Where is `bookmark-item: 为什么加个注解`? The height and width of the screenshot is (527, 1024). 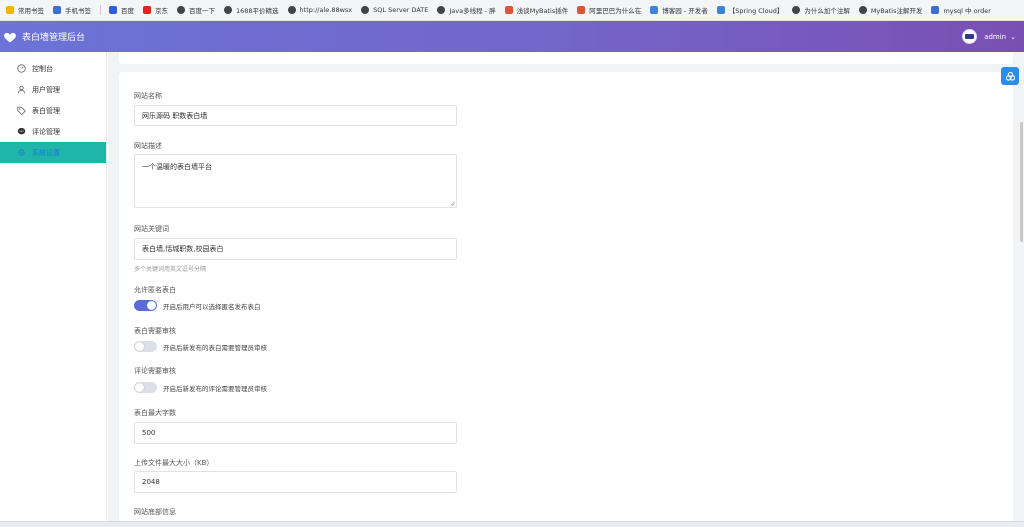
bookmark-item: 为什么加个注解 is located at coordinates (821, 10).